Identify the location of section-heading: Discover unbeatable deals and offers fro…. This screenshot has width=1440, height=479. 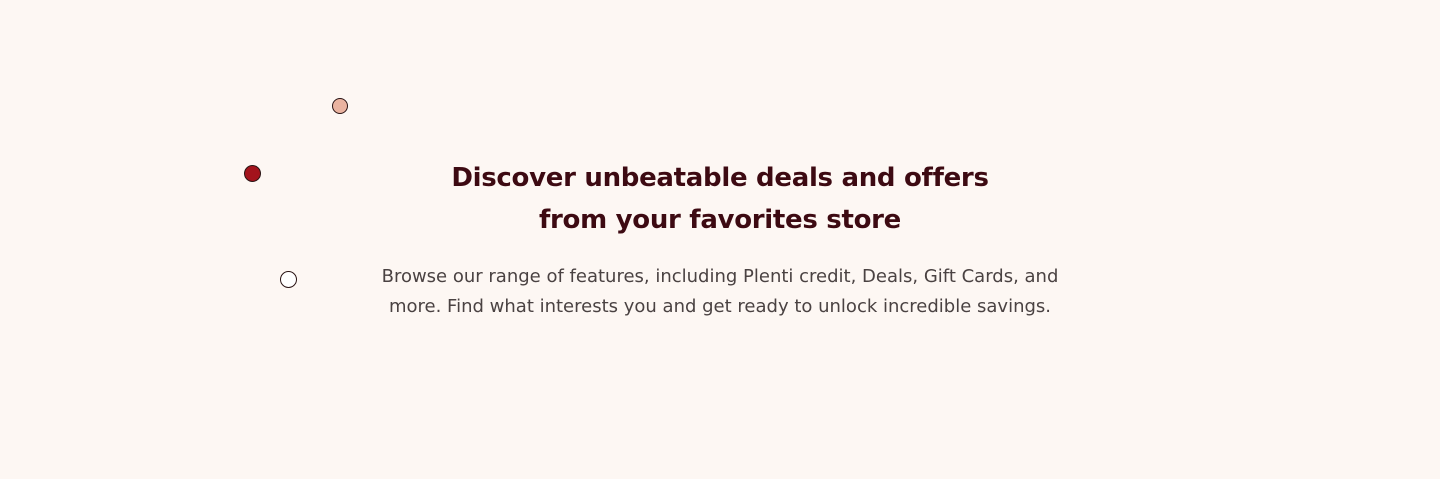
(720, 199).